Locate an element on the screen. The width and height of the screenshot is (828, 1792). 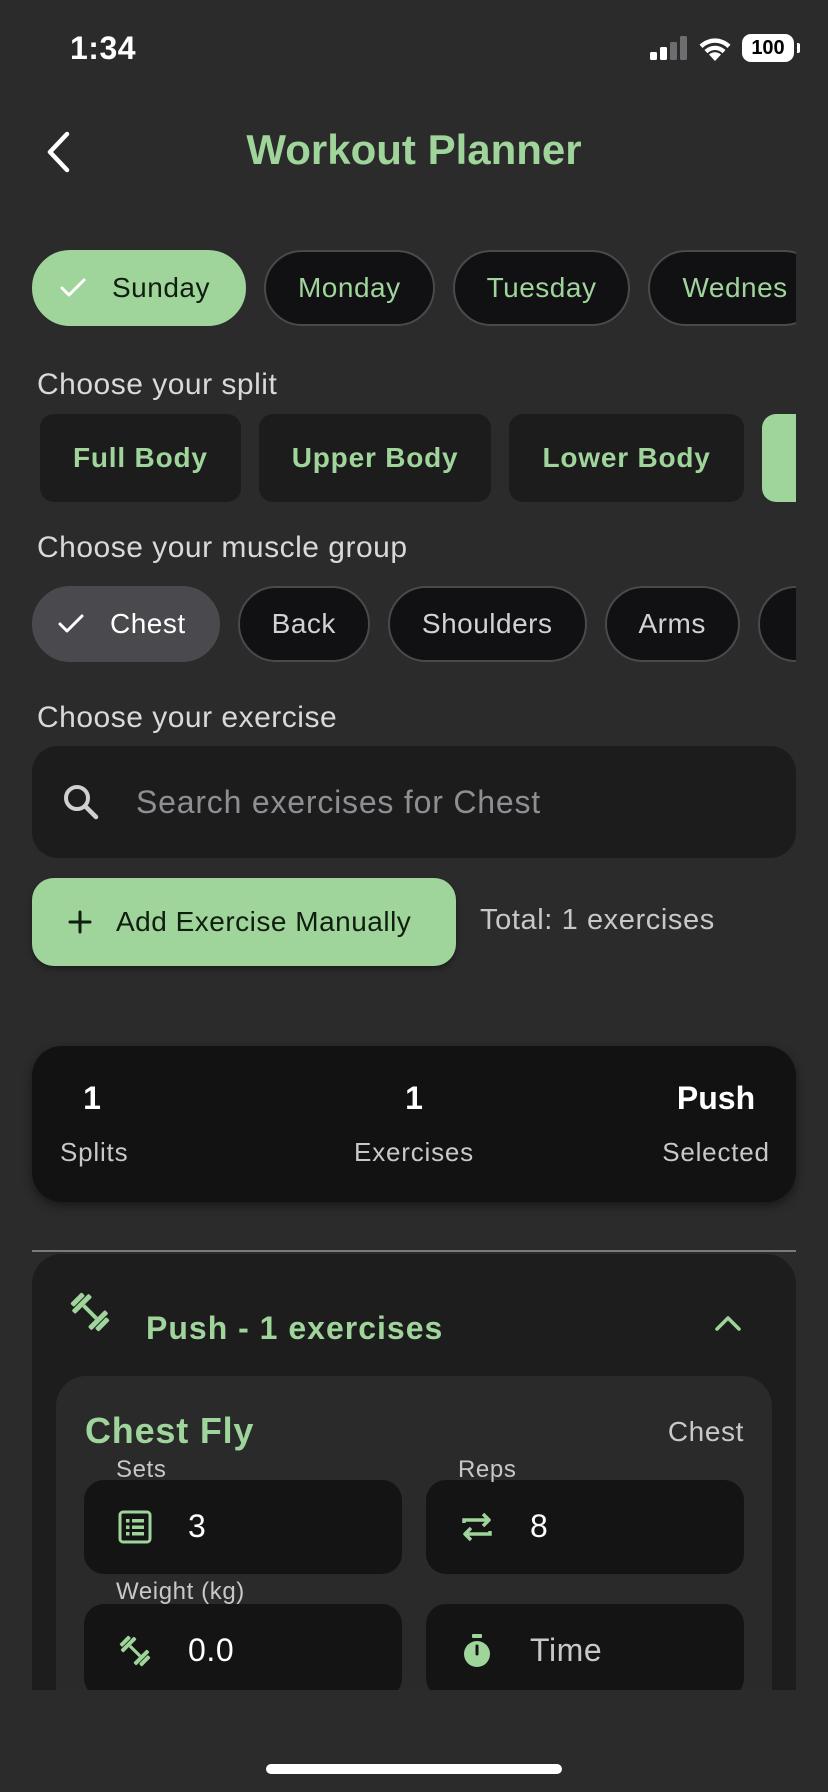
page-title: Workout Planner is located at coordinates (414, 149).